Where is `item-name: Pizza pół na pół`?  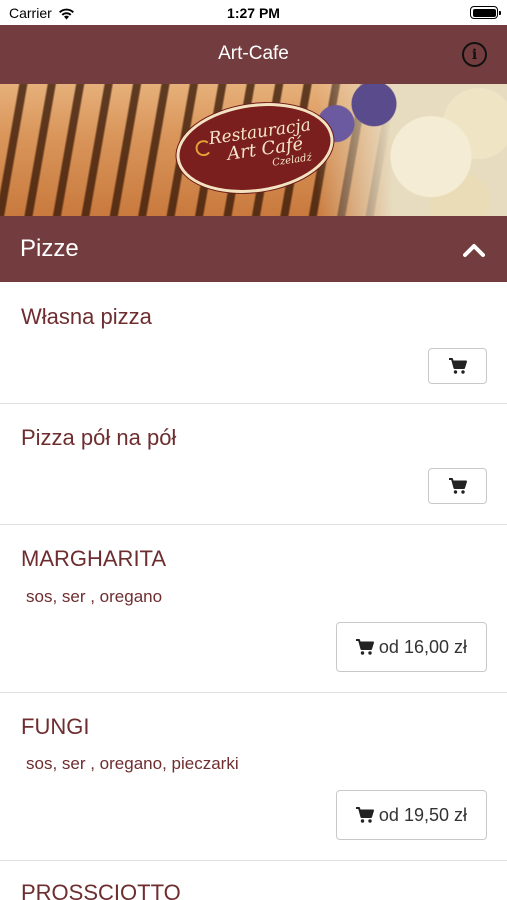 item-name: Pizza pół na pół is located at coordinates (99, 437).